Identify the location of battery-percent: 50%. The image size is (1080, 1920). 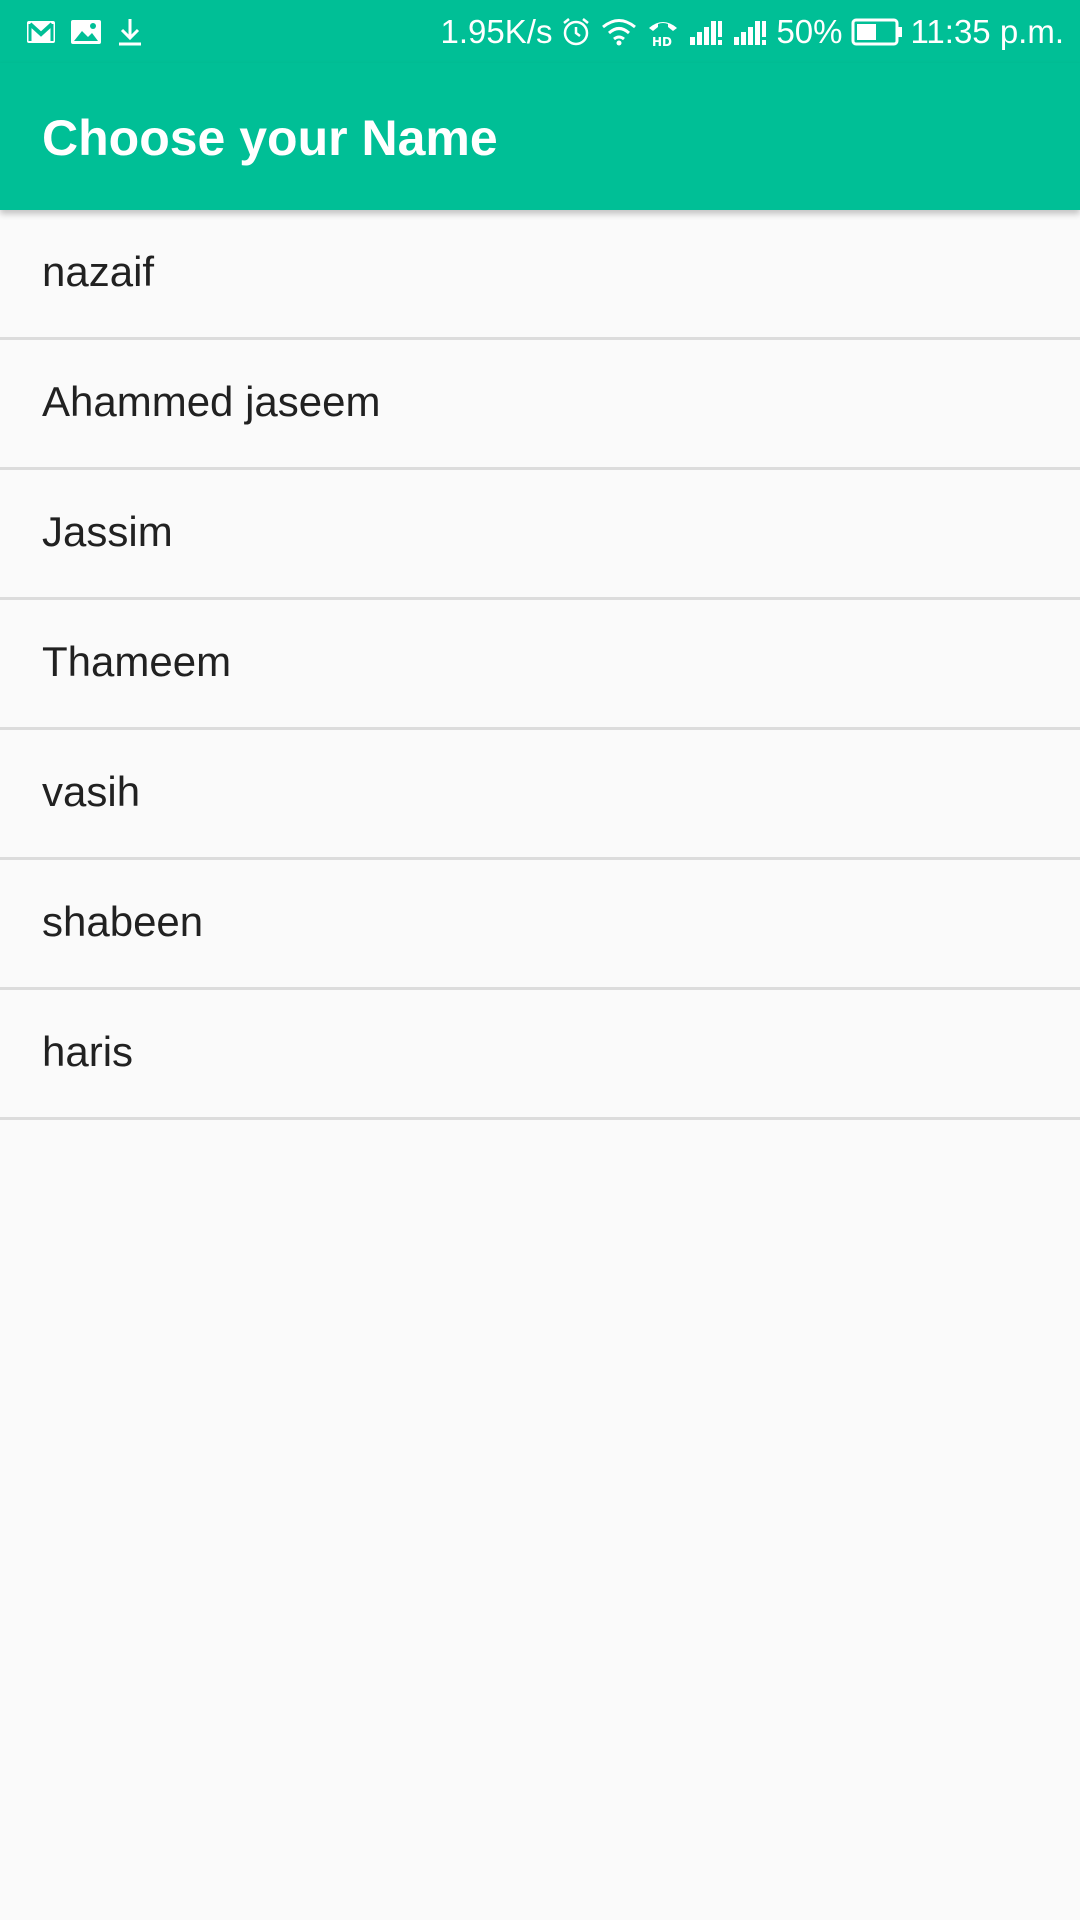
(809, 31).